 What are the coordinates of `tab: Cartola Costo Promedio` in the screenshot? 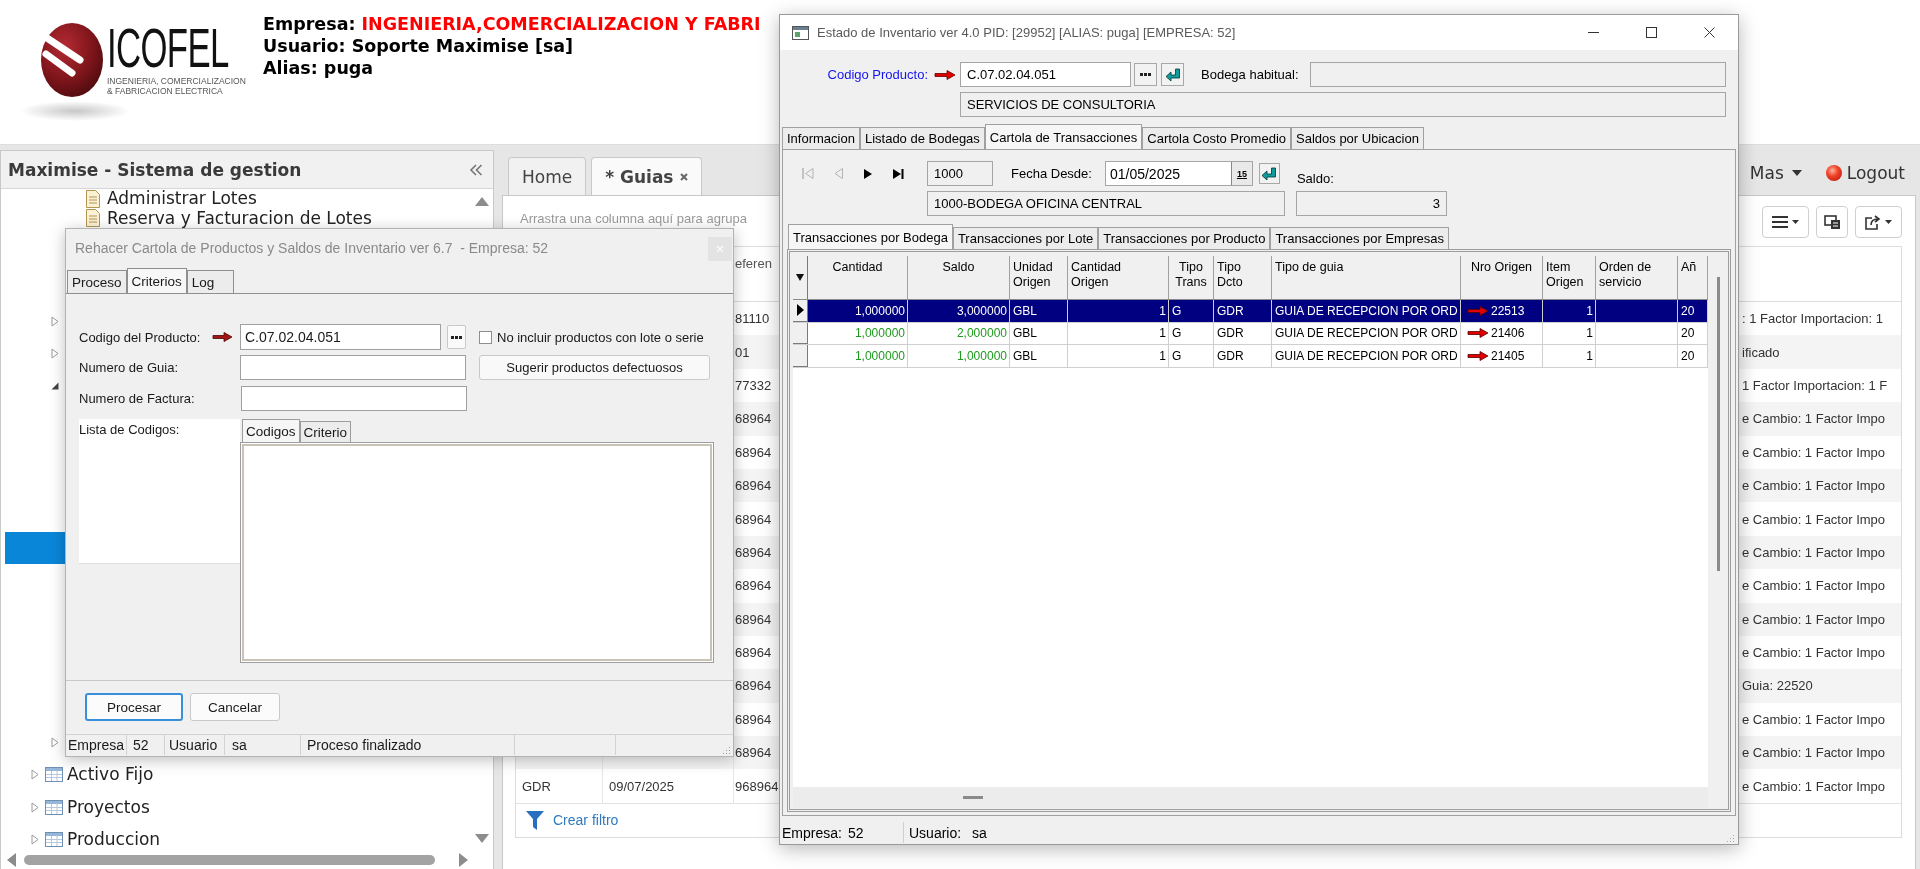 It's located at (1216, 138).